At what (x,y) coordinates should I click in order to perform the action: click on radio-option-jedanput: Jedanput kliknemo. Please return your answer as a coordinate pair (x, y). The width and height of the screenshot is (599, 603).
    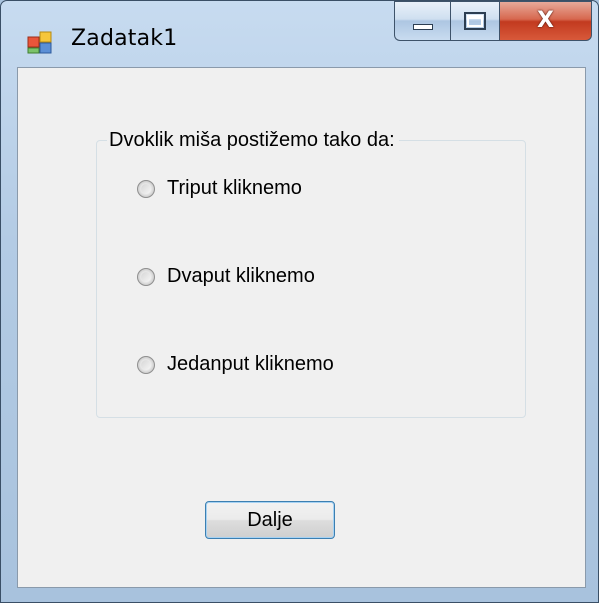
    Looking at the image, I should click on (235, 364).